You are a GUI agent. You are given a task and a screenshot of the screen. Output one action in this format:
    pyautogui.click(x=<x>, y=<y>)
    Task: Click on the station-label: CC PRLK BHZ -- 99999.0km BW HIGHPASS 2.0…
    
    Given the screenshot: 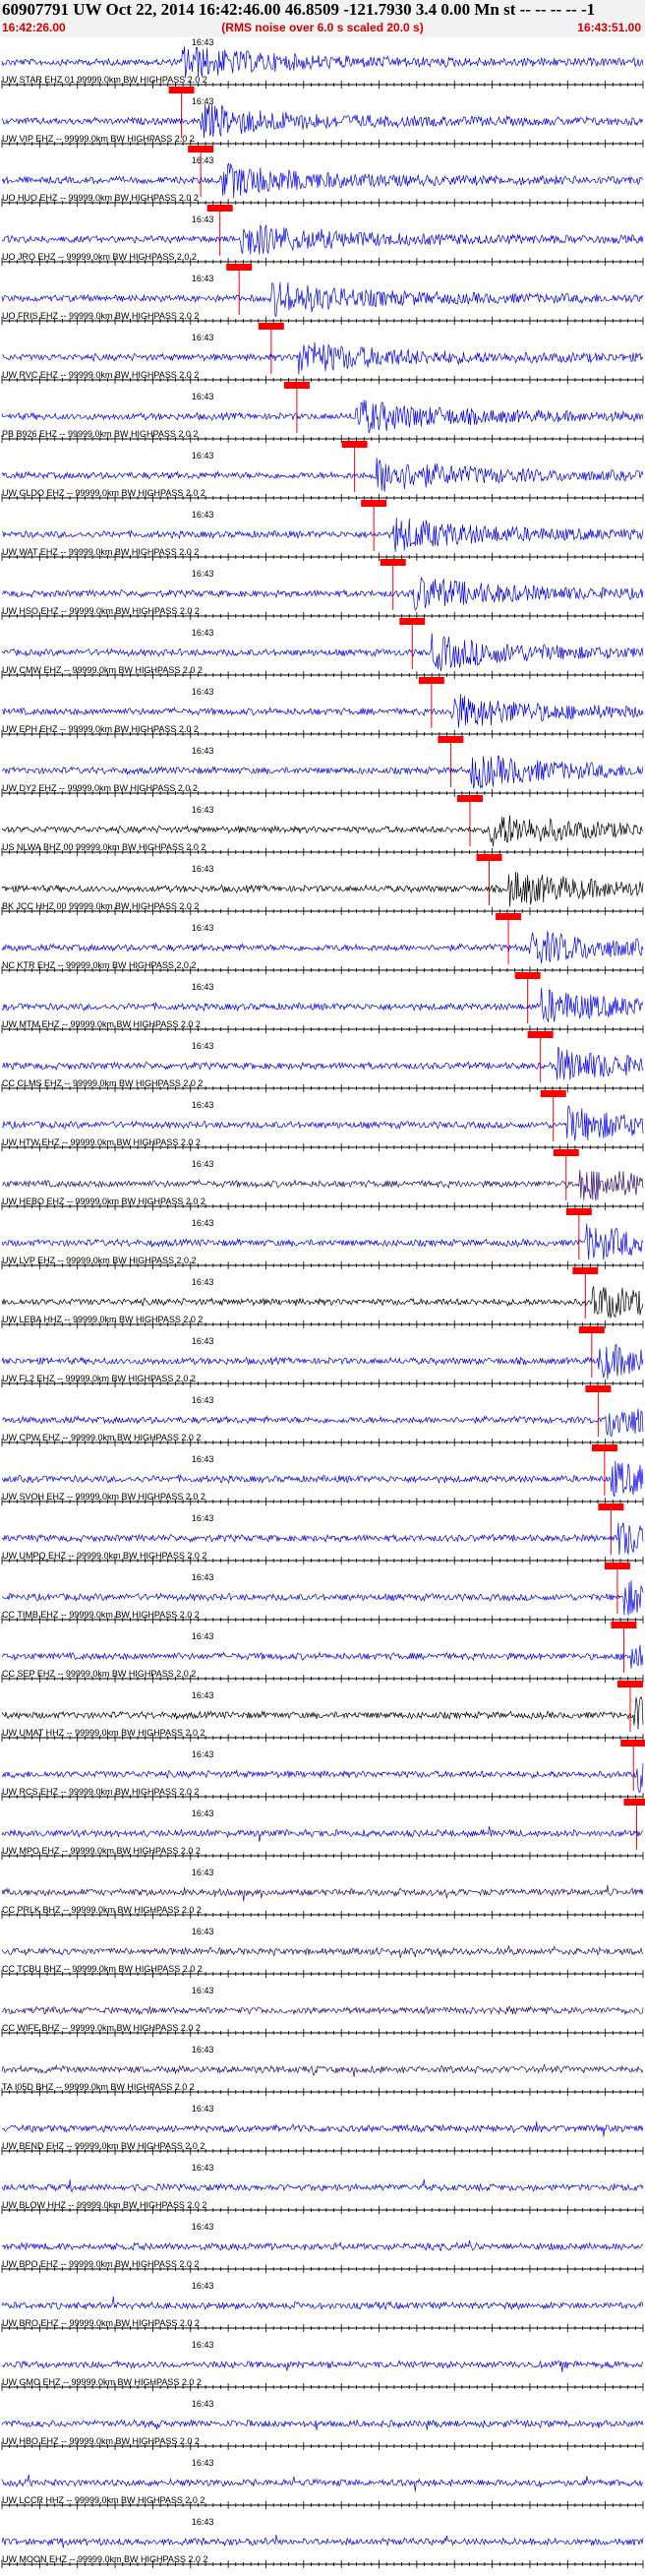 What is the action you would take?
    pyautogui.click(x=102, y=1910)
    